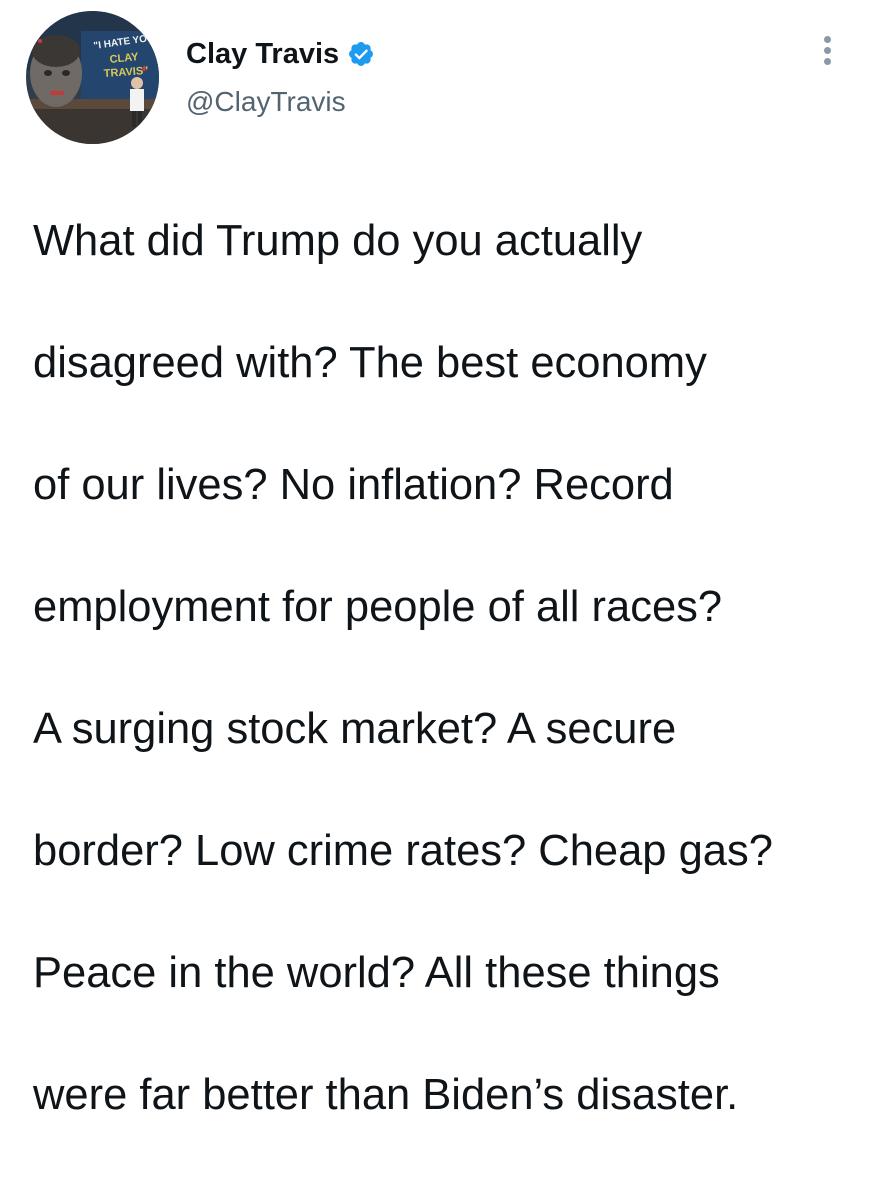  I want to click on author-name-row: Clay Travis, so click(280, 54).